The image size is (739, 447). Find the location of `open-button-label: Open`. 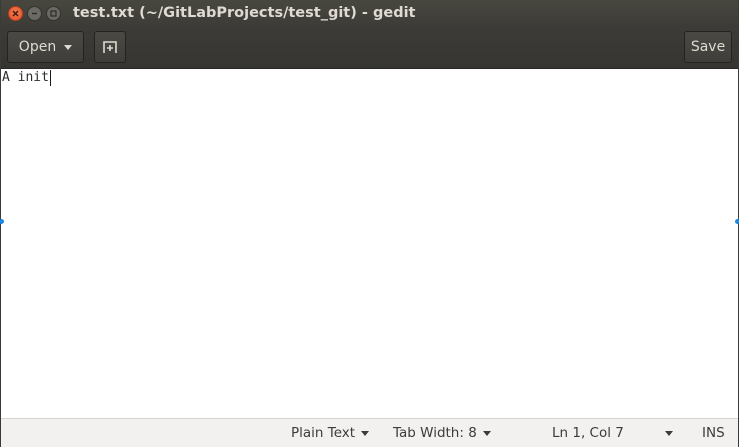

open-button-label: Open is located at coordinates (37, 47).